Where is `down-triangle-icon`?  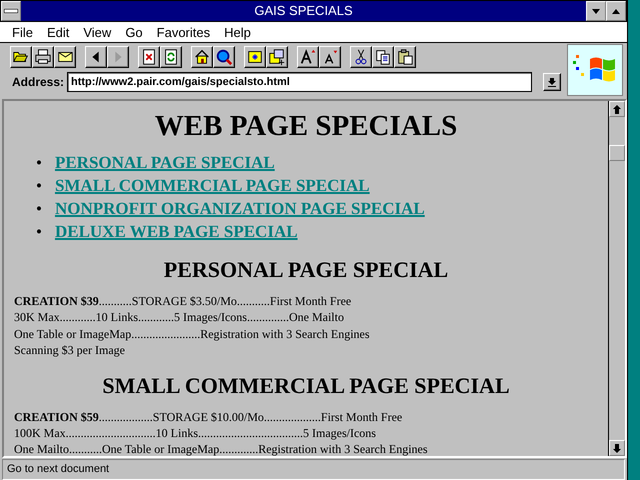
down-triangle-icon is located at coordinates (596, 11).